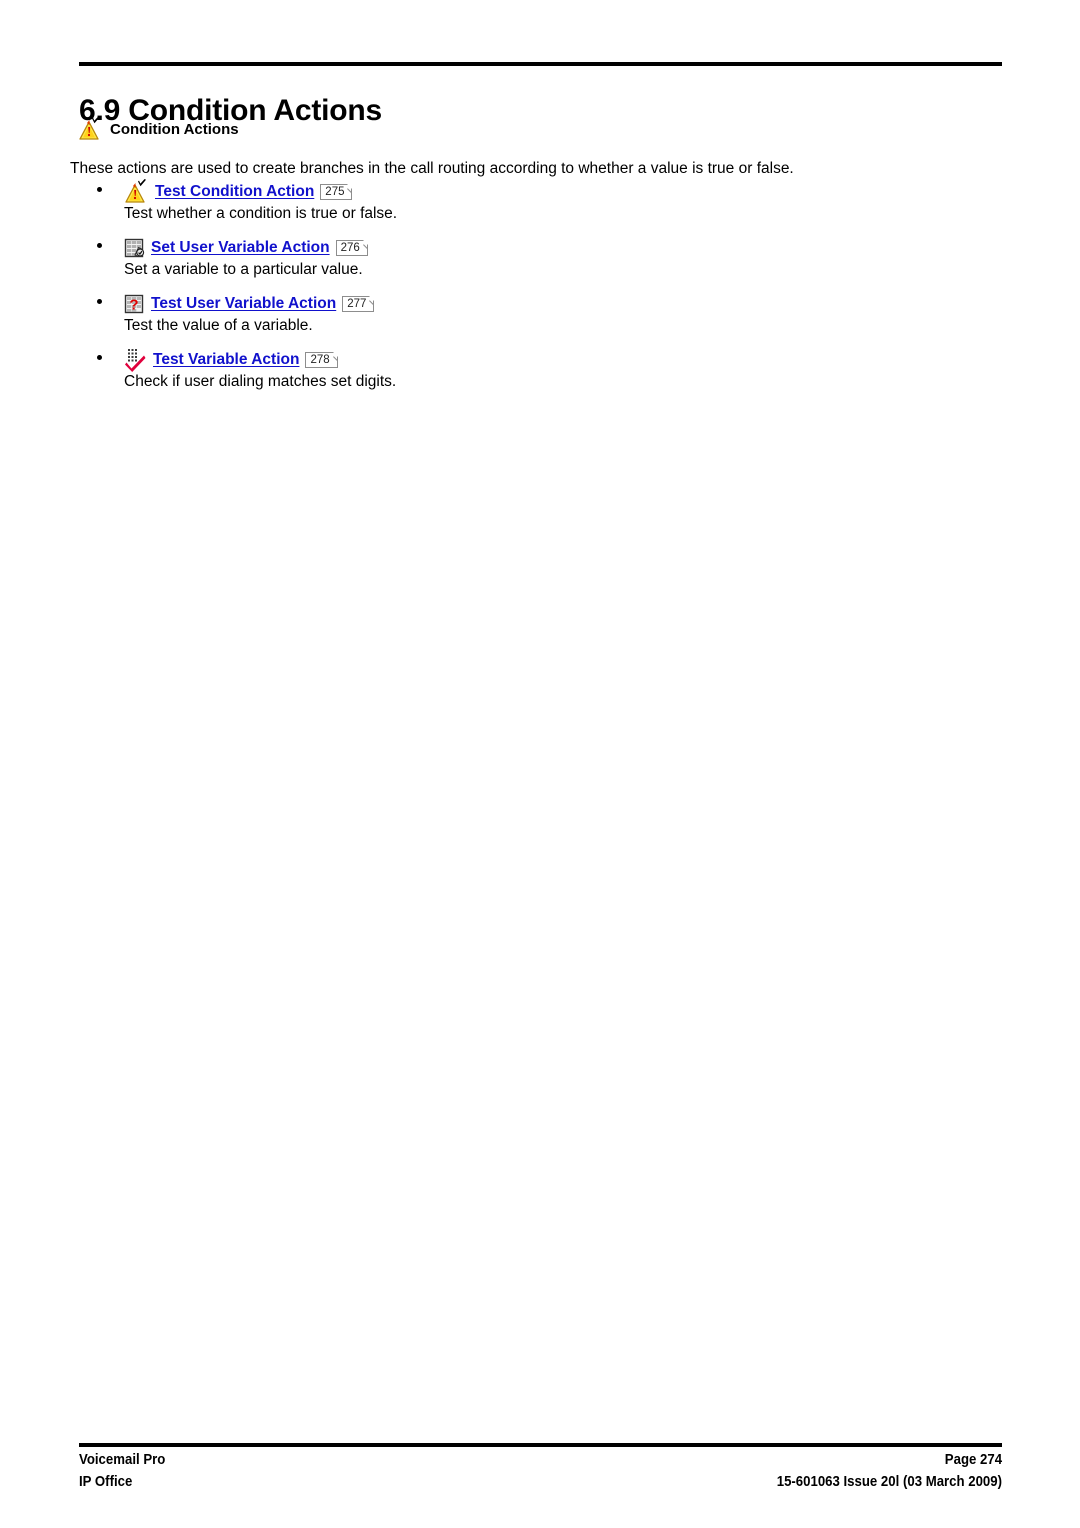 The width and height of the screenshot is (1080, 1528). What do you see at coordinates (174, 129) in the screenshot?
I see `section-subheading-label: Condition Actions` at bounding box center [174, 129].